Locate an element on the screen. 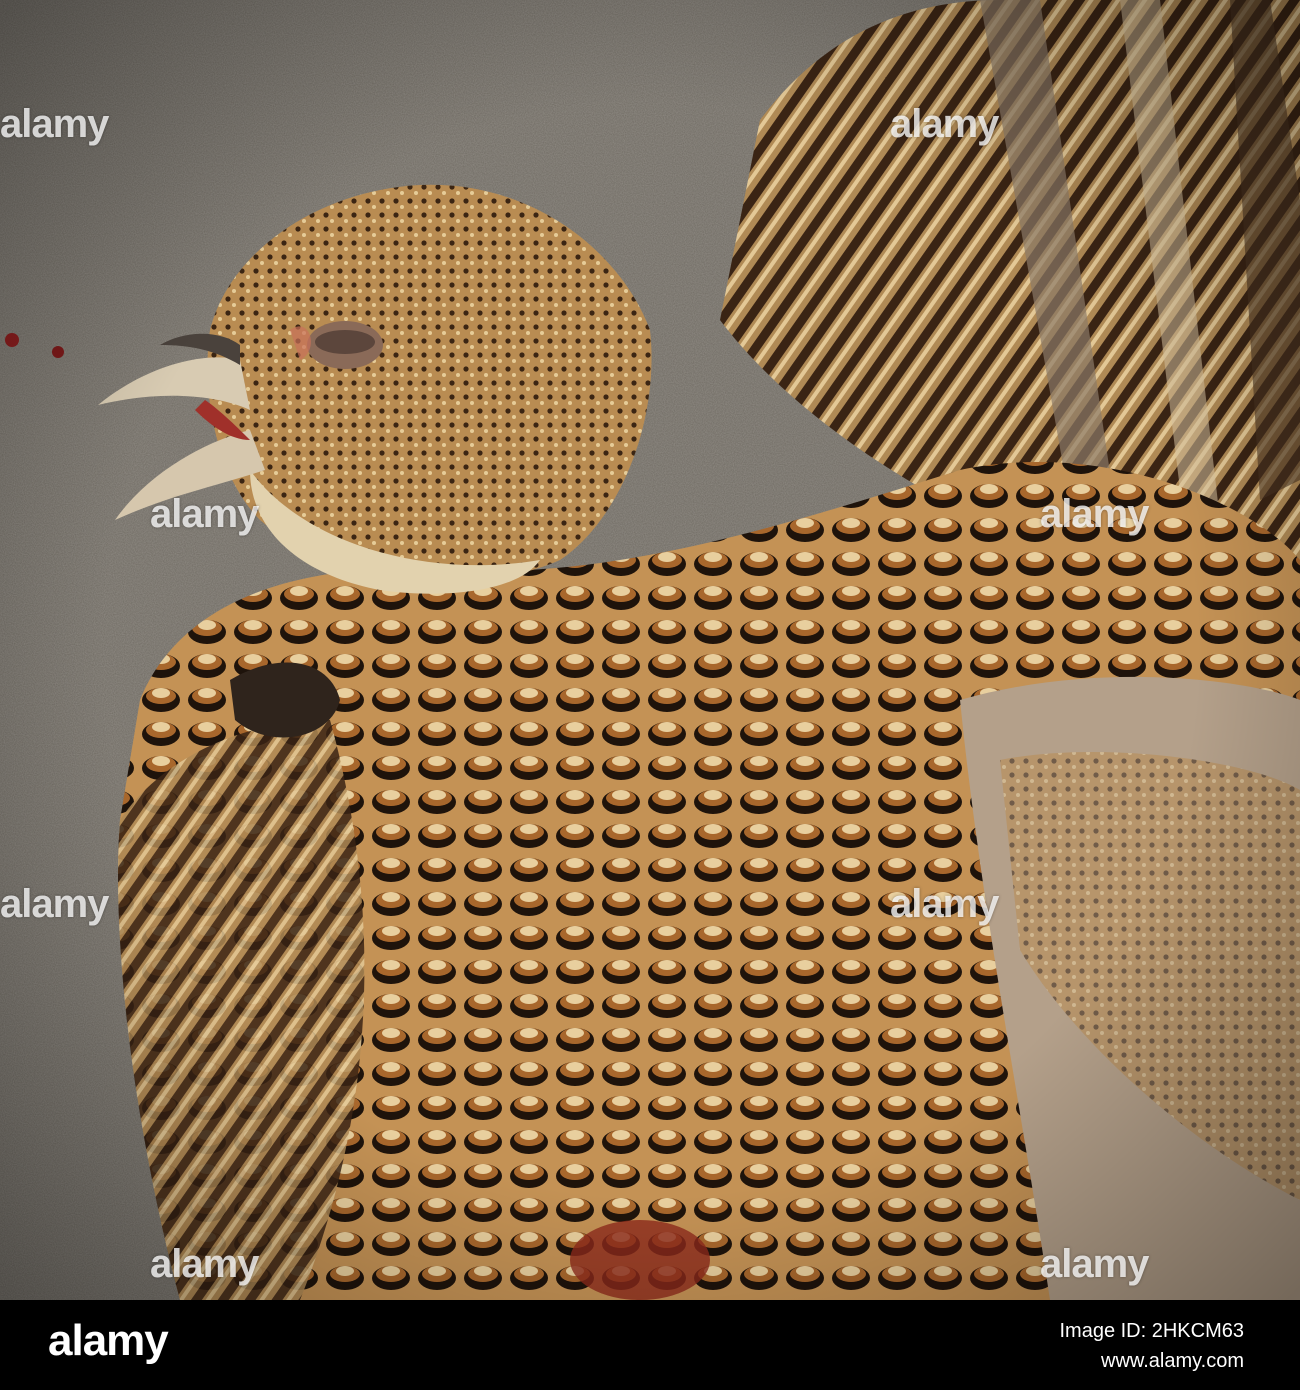 This screenshot has height=1390, width=1300. stock-footer-bar: alamy Image ID: 2HKCM63 www.alamy.com is located at coordinates (650, 1345).